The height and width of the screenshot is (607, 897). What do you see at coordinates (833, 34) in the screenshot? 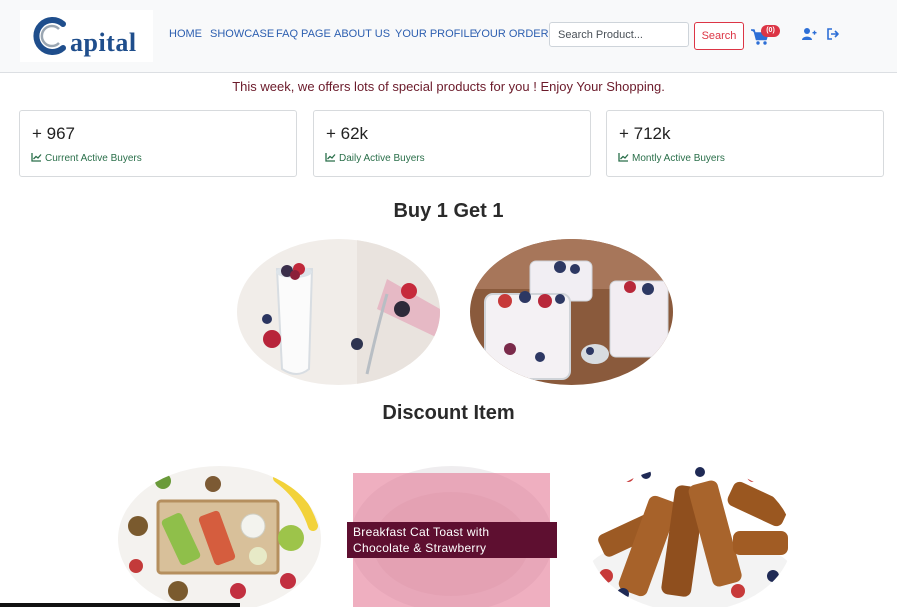
I see `logout-icon` at bounding box center [833, 34].